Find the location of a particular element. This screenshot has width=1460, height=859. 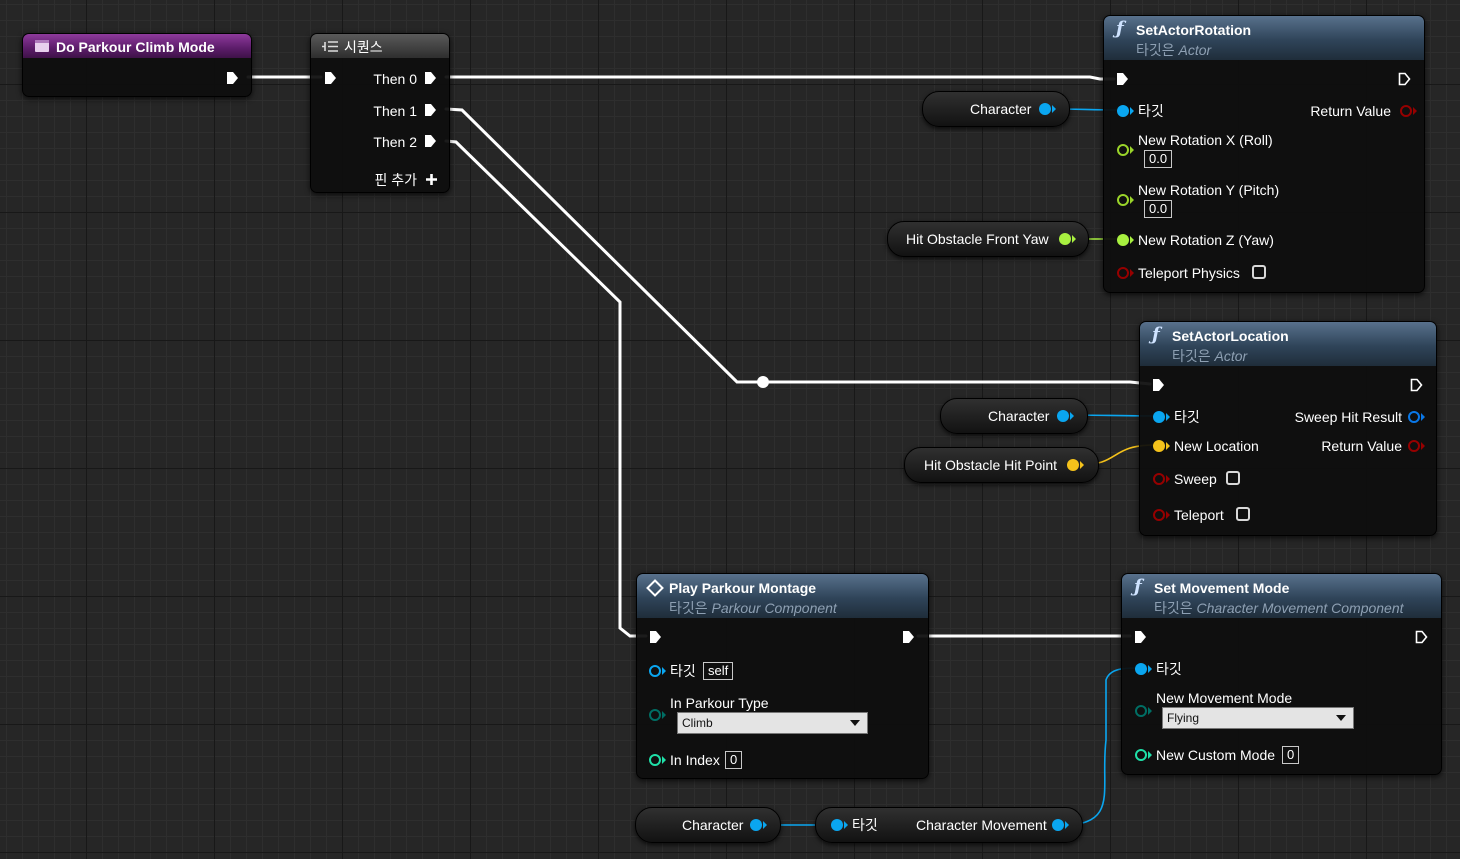

custom-mode-label: New Custom Mode is located at coordinates (1216, 755).